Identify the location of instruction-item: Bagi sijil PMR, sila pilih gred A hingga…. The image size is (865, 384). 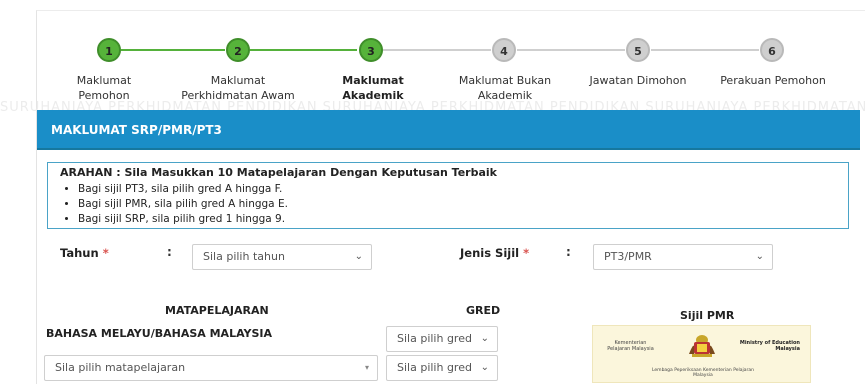
(457, 204).